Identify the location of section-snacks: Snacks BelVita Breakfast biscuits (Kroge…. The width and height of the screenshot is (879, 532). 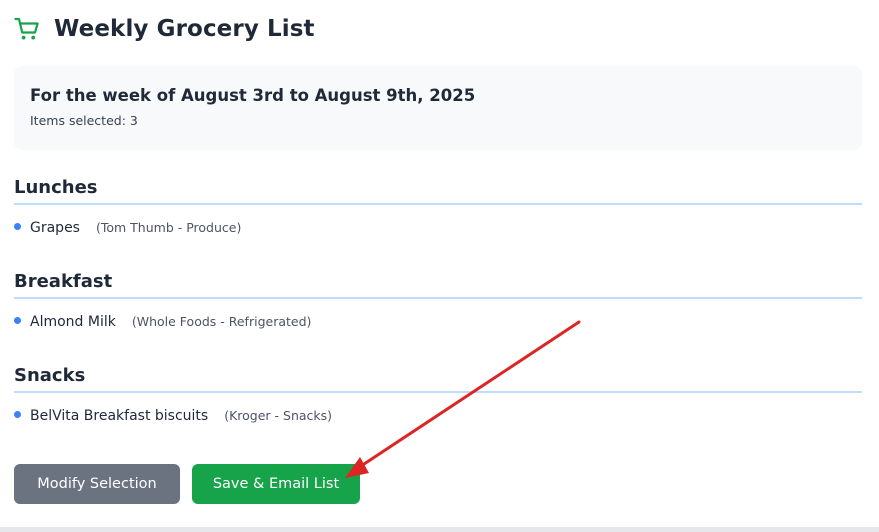
(438, 394).